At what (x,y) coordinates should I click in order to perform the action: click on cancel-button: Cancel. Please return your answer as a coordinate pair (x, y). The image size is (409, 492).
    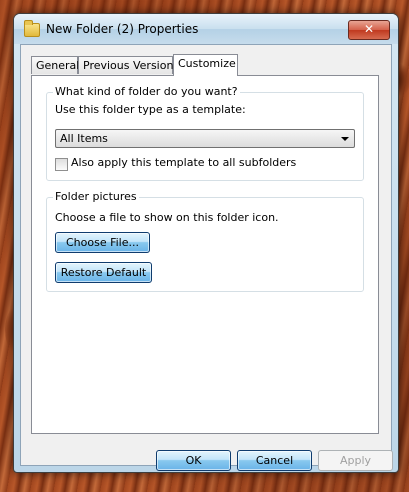
    Looking at the image, I should click on (274, 460).